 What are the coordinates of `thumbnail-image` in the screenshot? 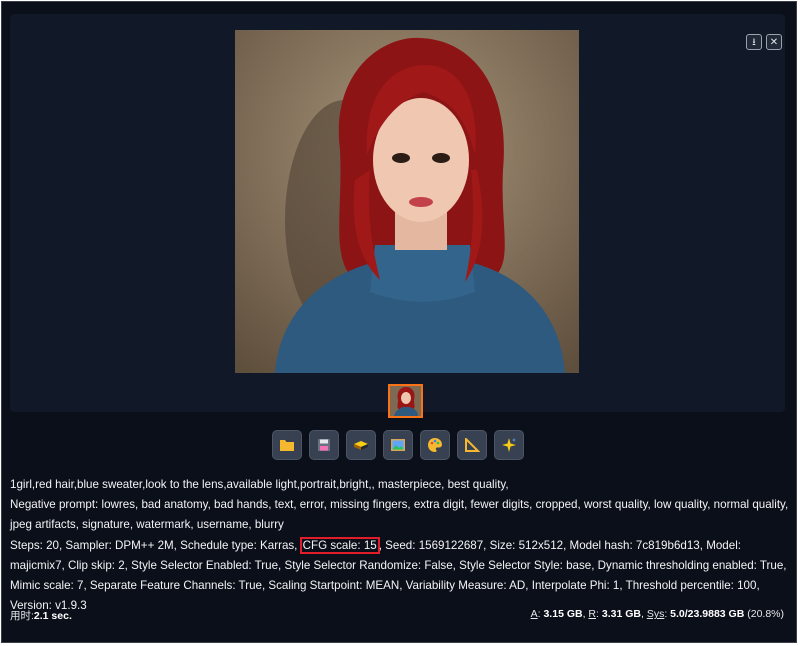 It's located at (405, 401).